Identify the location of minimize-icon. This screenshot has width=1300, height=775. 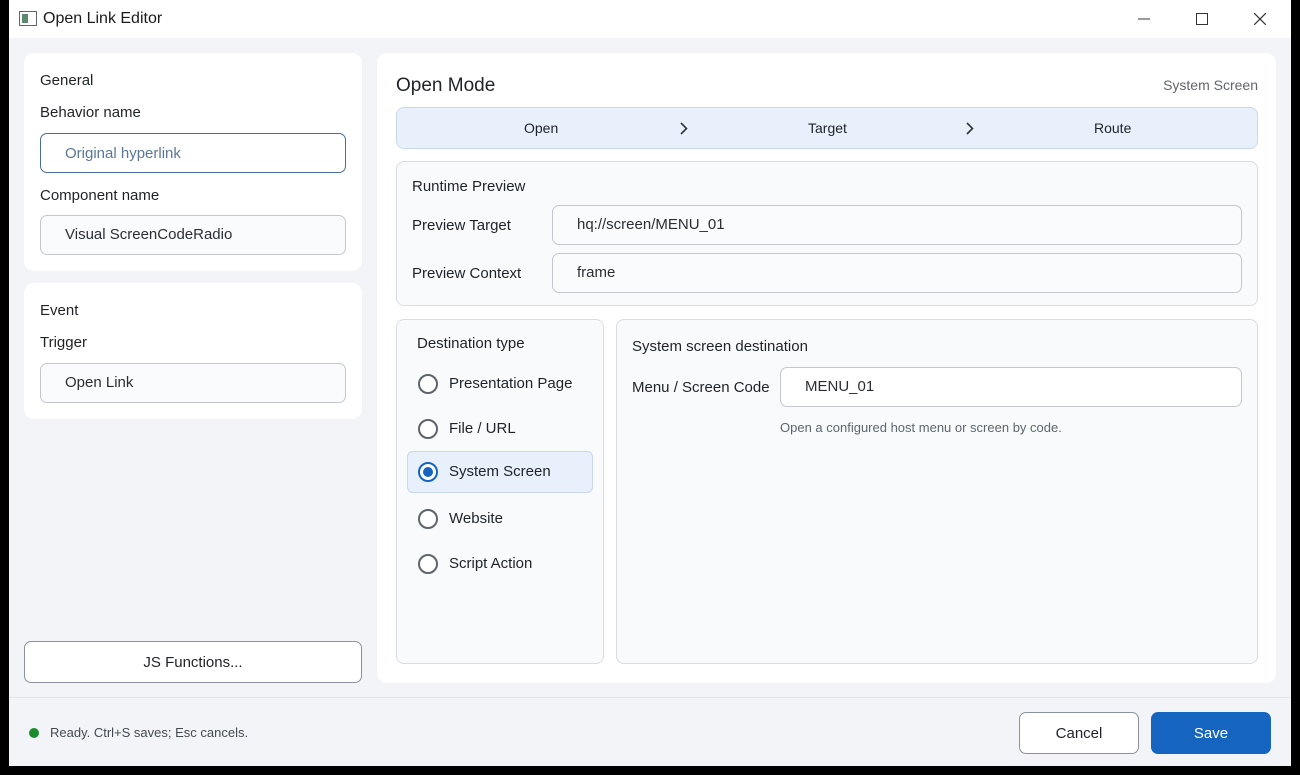
(1144, 19).